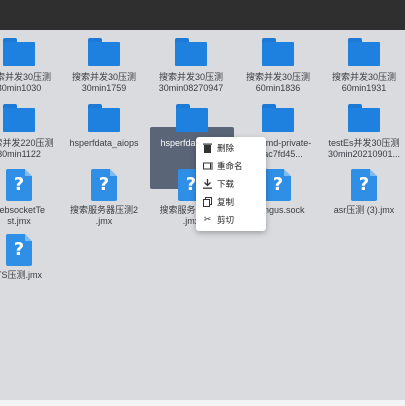 The width and height of the screenshot is (405, 406). What do you see at coordinates (27, 148) in the screenshot?
I see `item-label: 搜索并发220压测 30min1122` at bounding box center [27, 148].